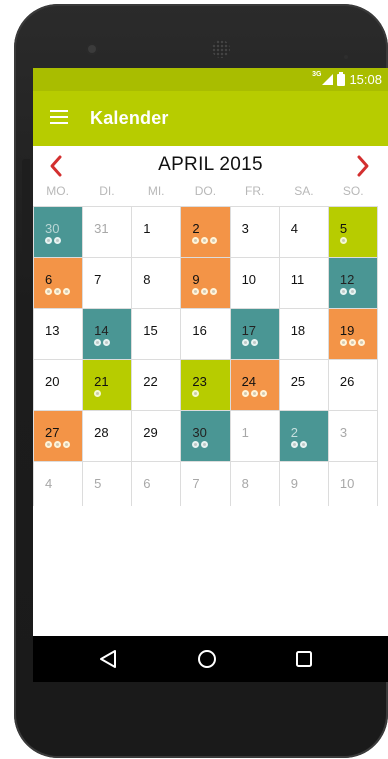  Describe the element at coordinates (362, 166) in the screenshot. I see `chevron-right-icon` at that location.